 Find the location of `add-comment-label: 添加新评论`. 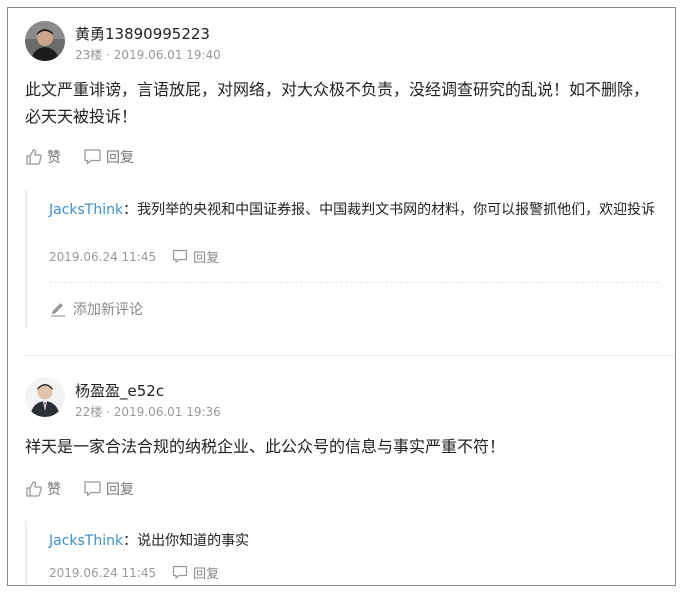

add-comment-label: 添加新评论 is located at coordinates (108, 310).